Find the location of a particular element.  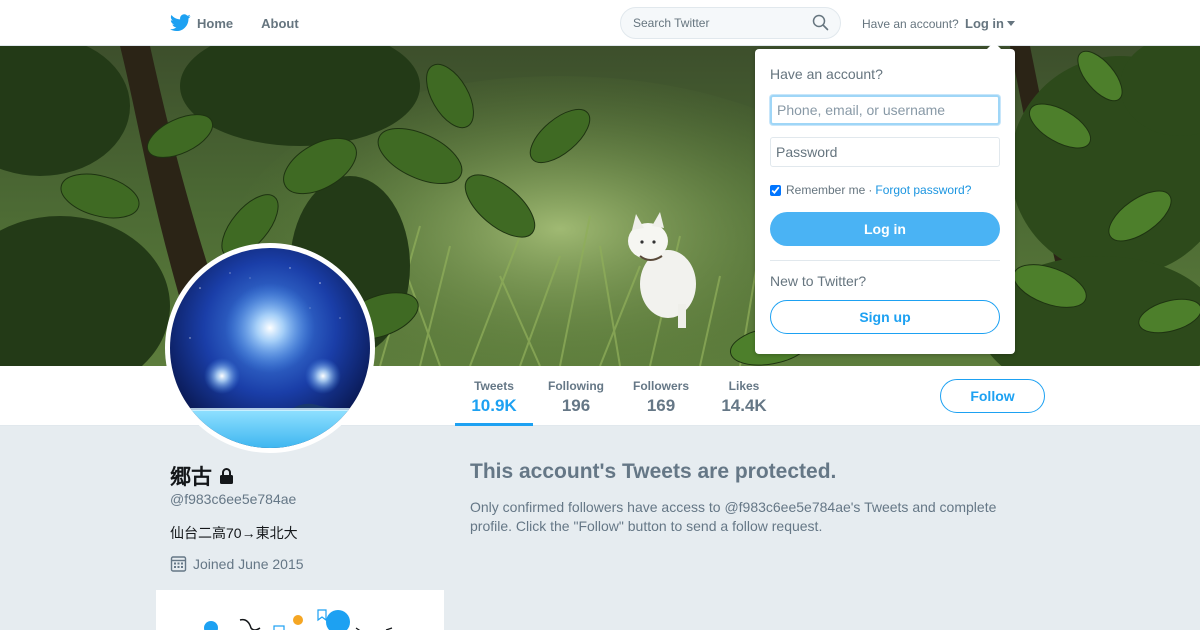

home-link: Home is located at coordinates (201, 23).